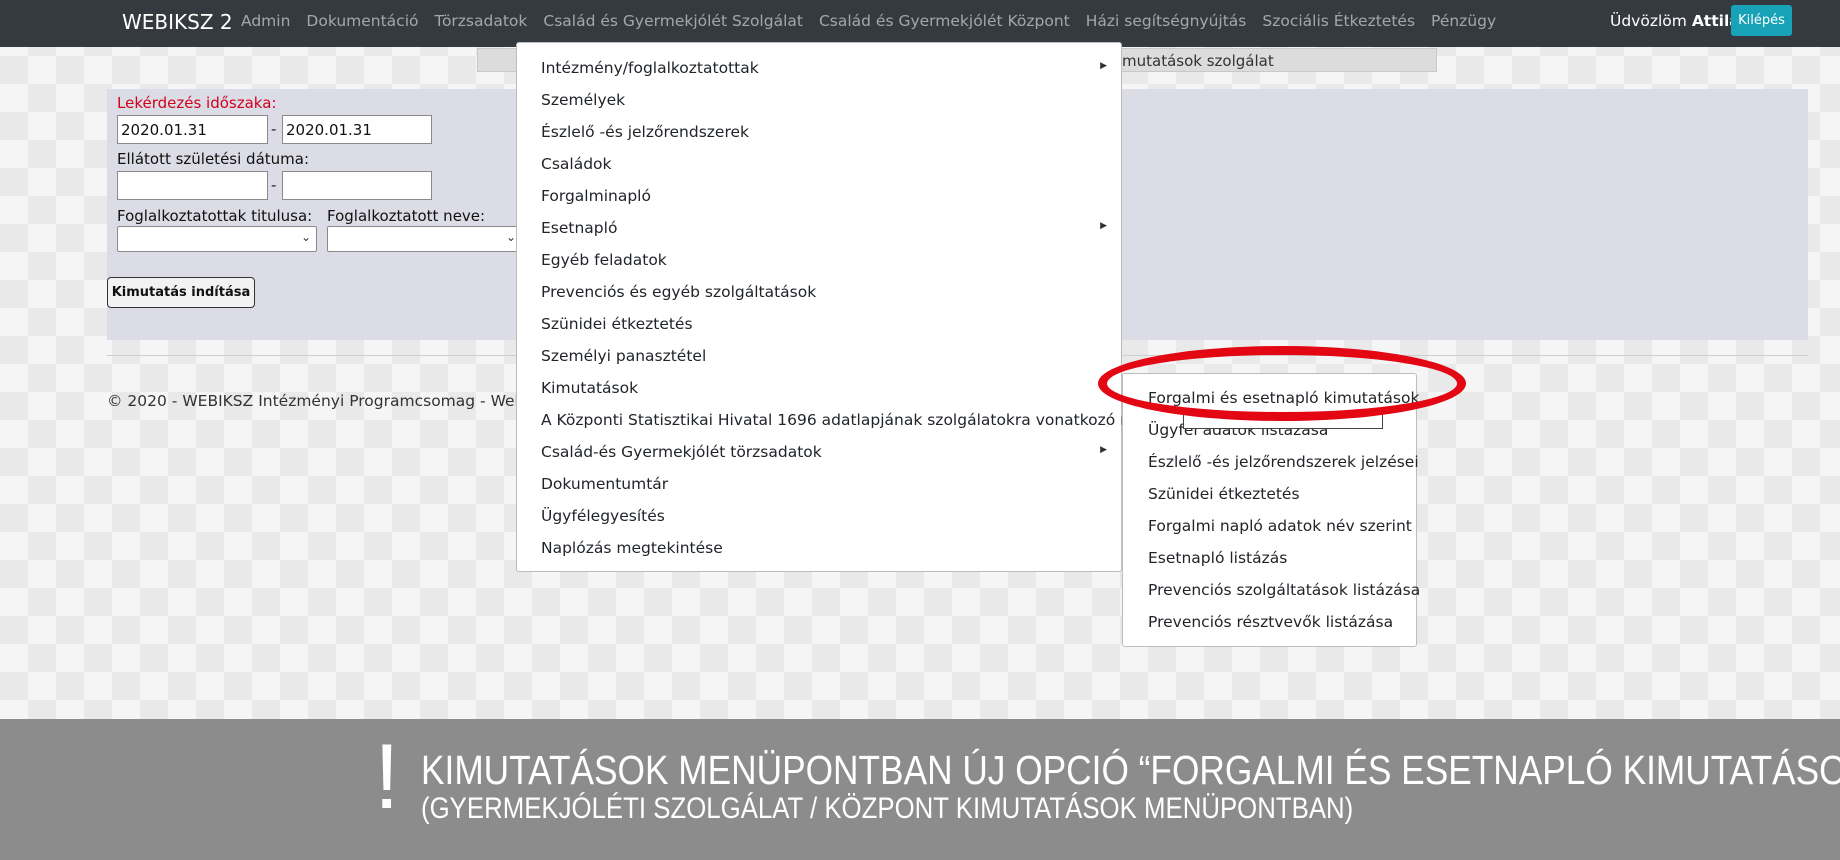 The width and height of the screenshot is (1840, 860). I want to click on menu-item-family-master-data: Család-és Gyermekjólét törzsadatok, so click(681, 452).